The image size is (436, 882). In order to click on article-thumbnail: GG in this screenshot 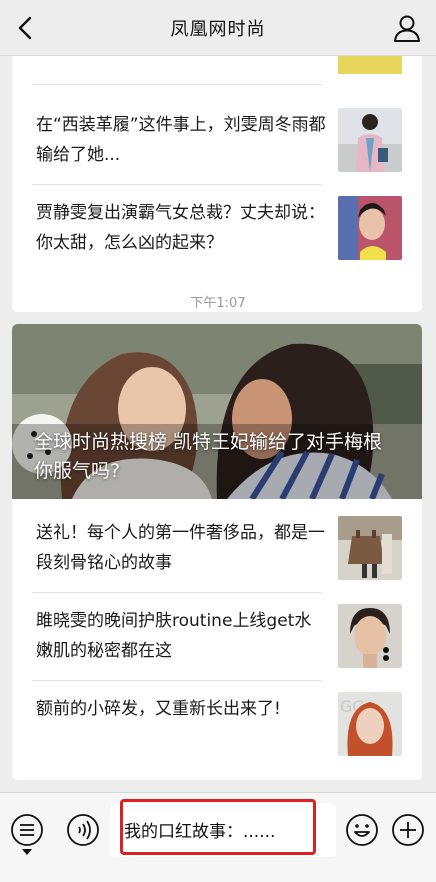, I will do `click(370, 724)`.